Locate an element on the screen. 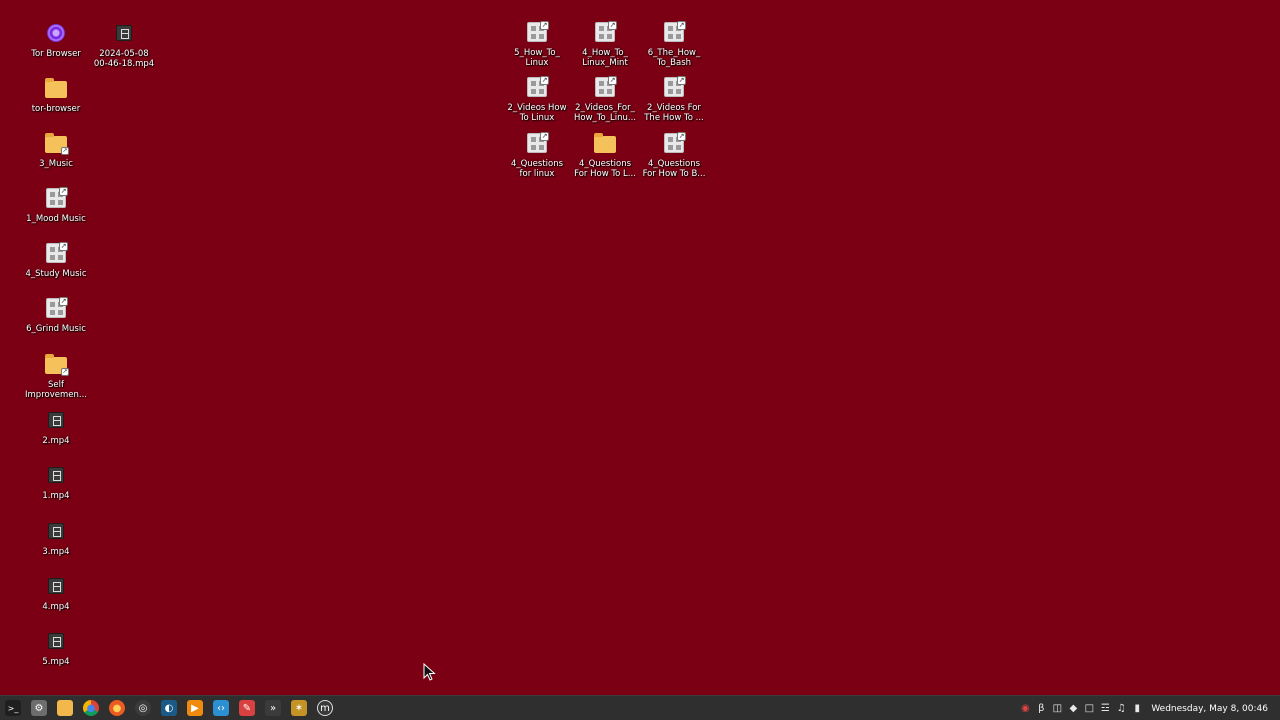 The image size is (1280, 720). desktop-icon-label: 4.mp4 is located at coordinates (56, 607).